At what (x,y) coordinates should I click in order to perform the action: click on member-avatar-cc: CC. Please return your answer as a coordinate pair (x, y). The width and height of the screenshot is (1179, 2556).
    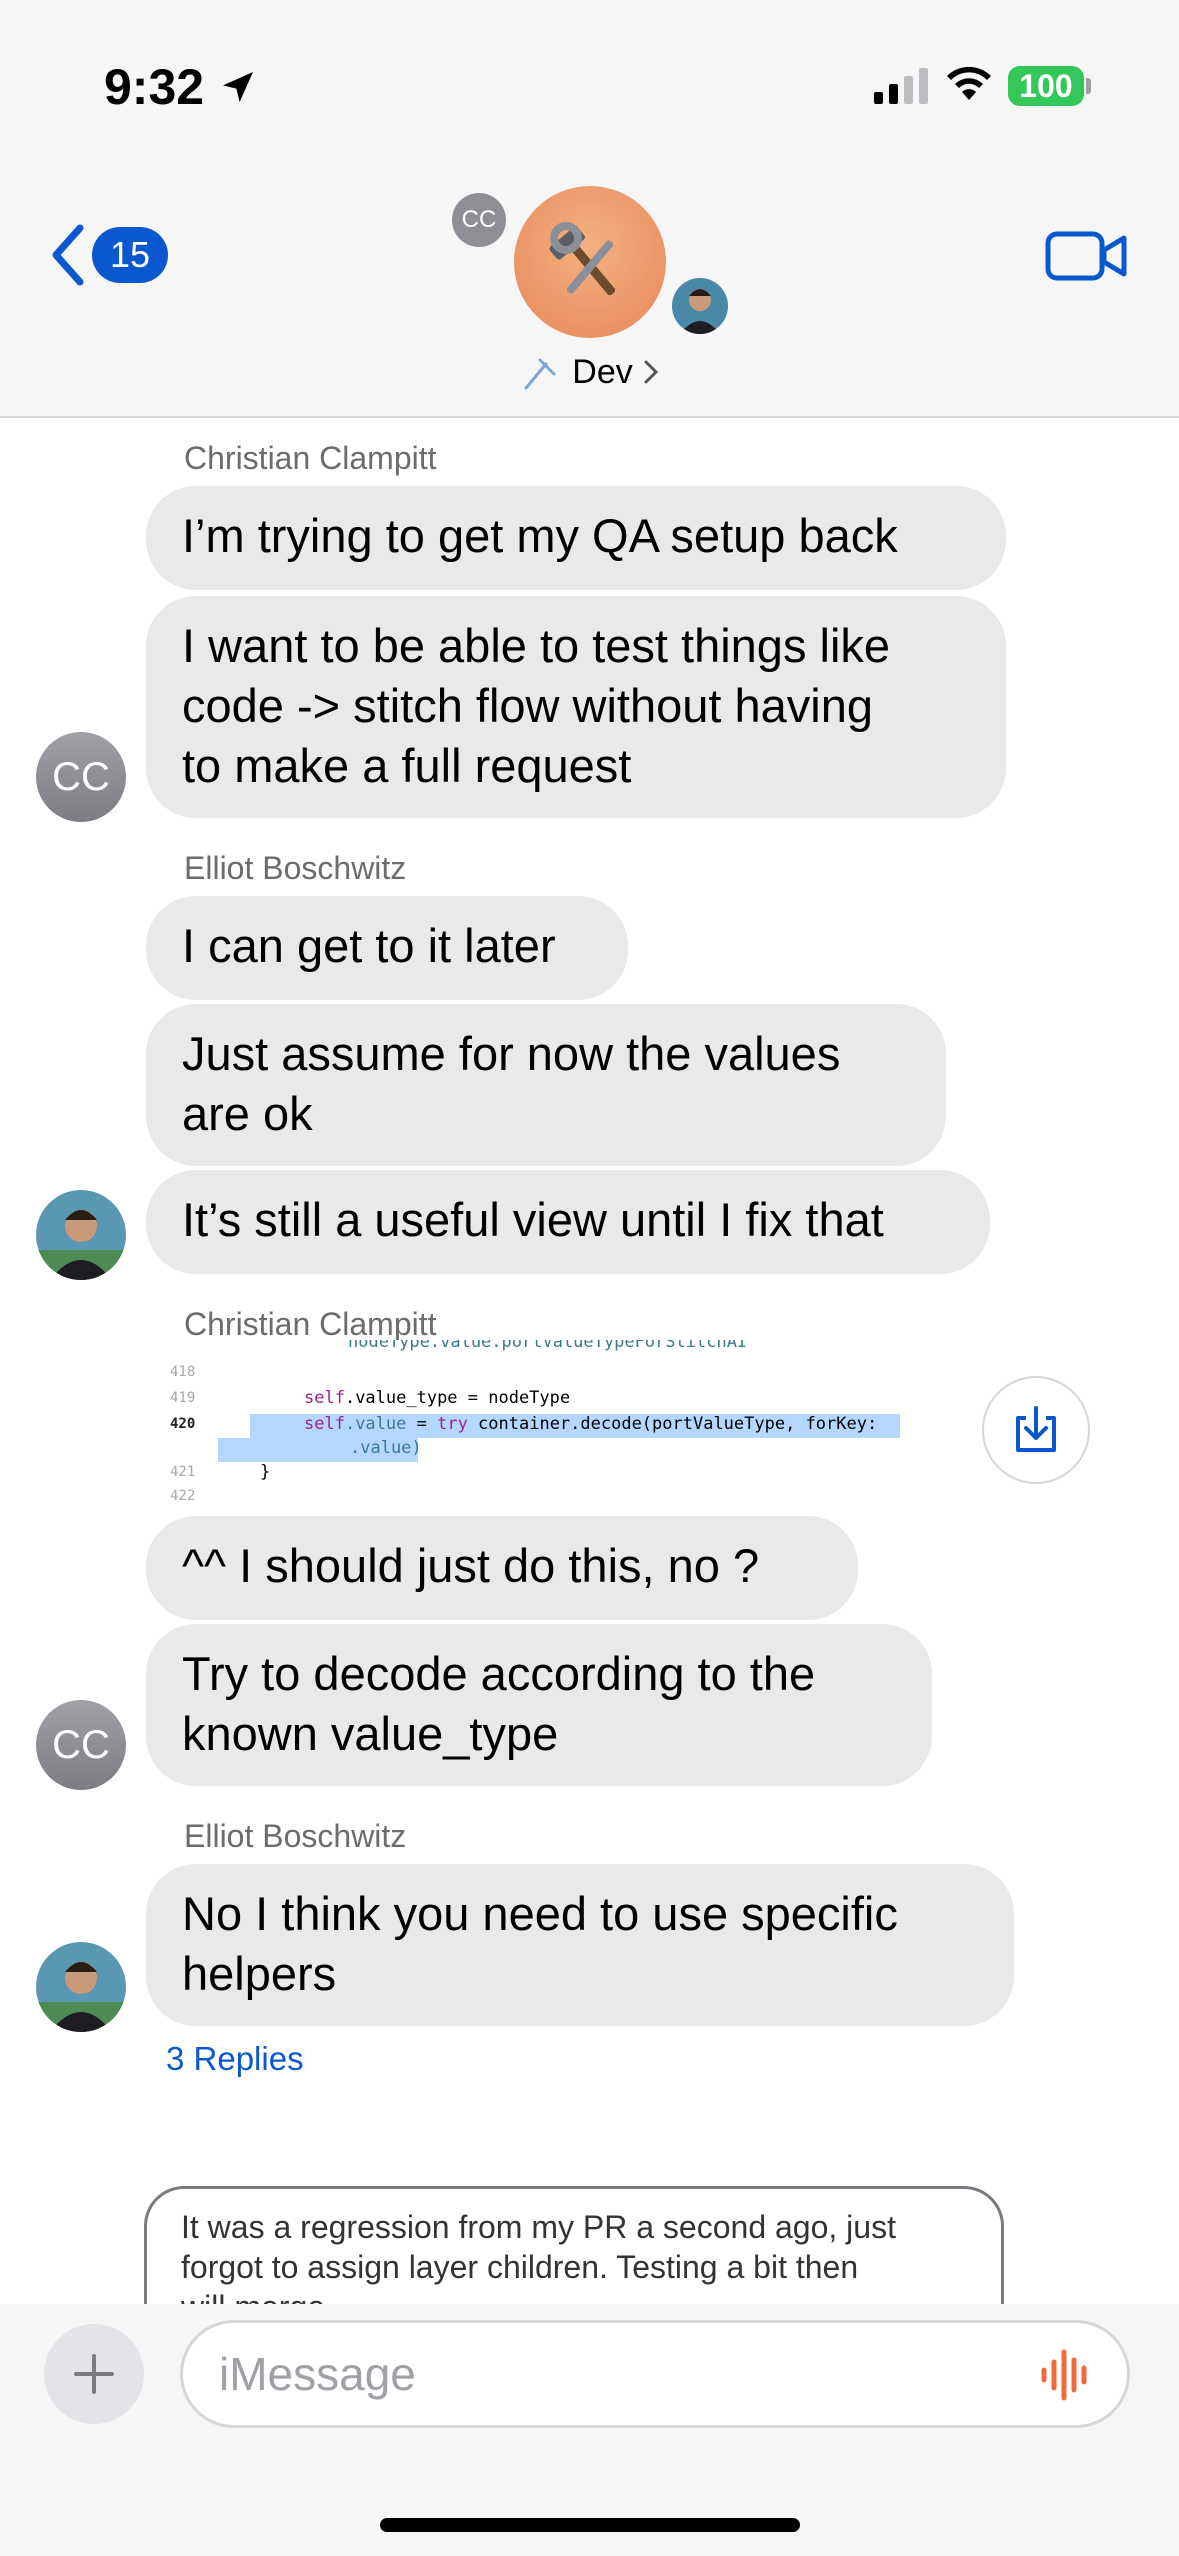
    Looking at the image, I should click on (479, 220).